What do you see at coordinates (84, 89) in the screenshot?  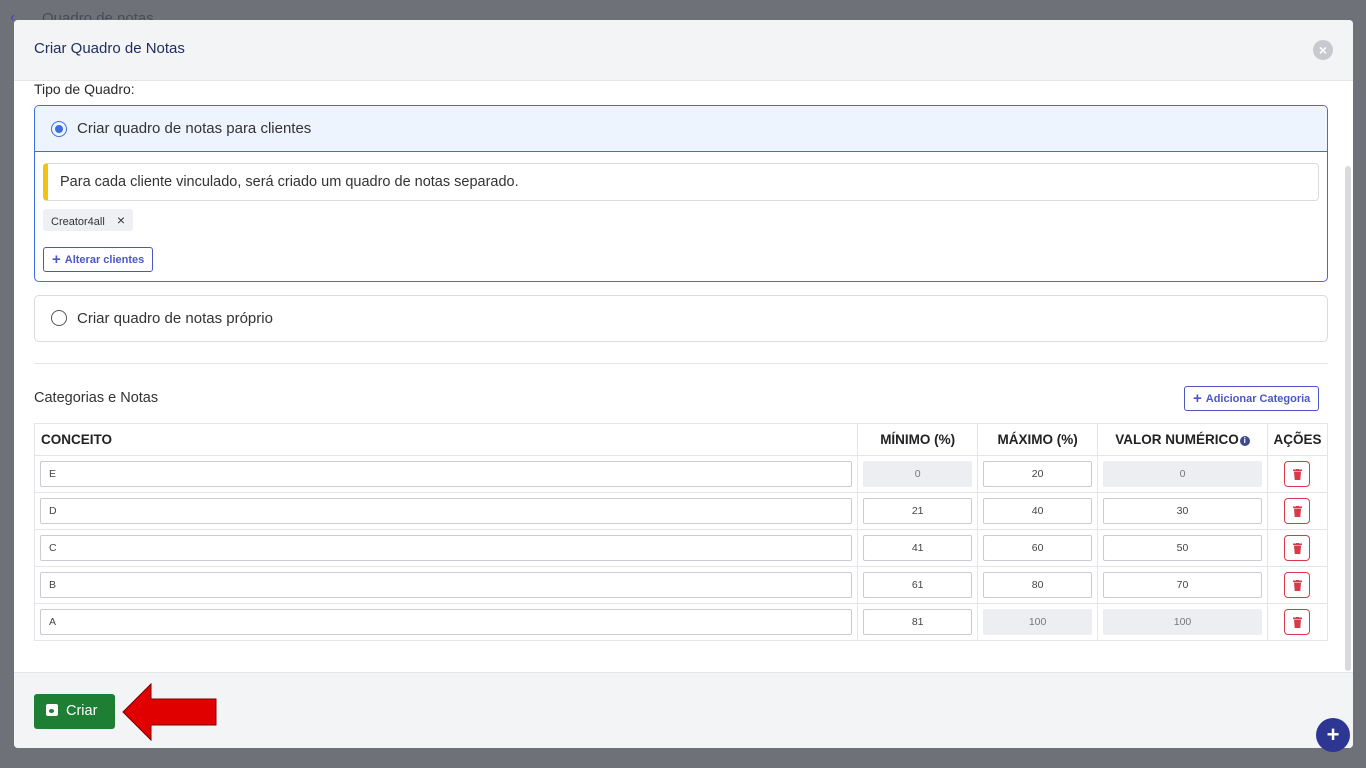 I see `board-type-label: Tipo de Quadro:` at bounding box center [84, 89].